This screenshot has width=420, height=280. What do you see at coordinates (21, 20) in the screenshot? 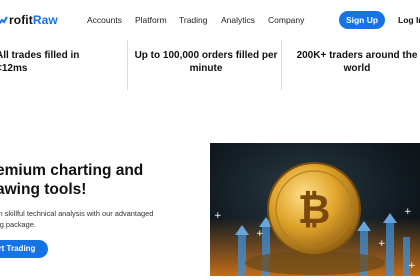
I see `brand-name-part1: rofit` at bounding box center [21, 20].